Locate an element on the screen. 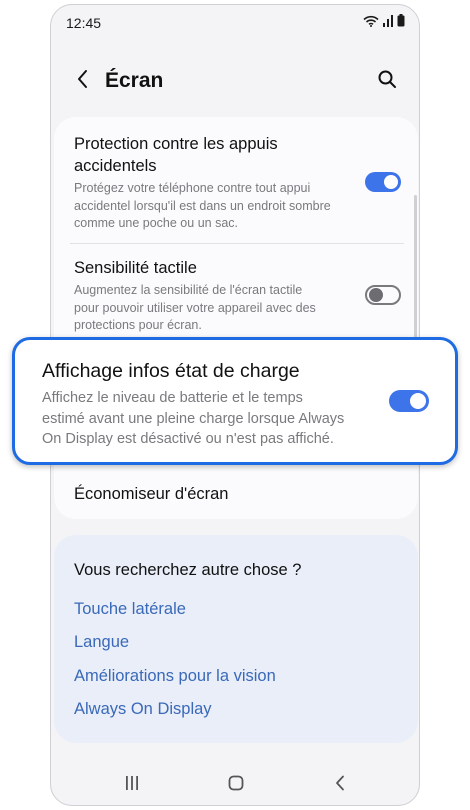  app-header: Écran is located at coordinates (235, 81).